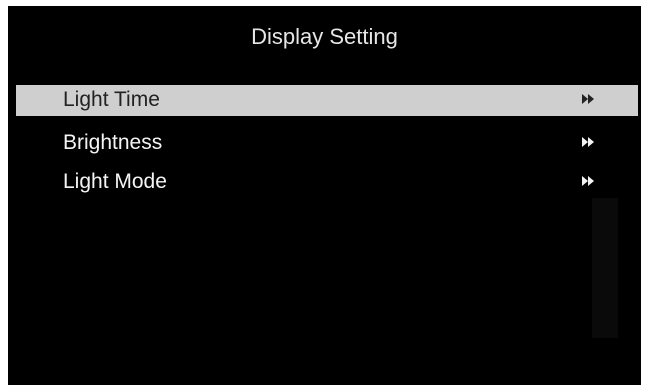 The image size is (646, 389). Describe the element at coordinates (111, 99) in the screenshot. I see `menu-item-label: Light Time` at that location.